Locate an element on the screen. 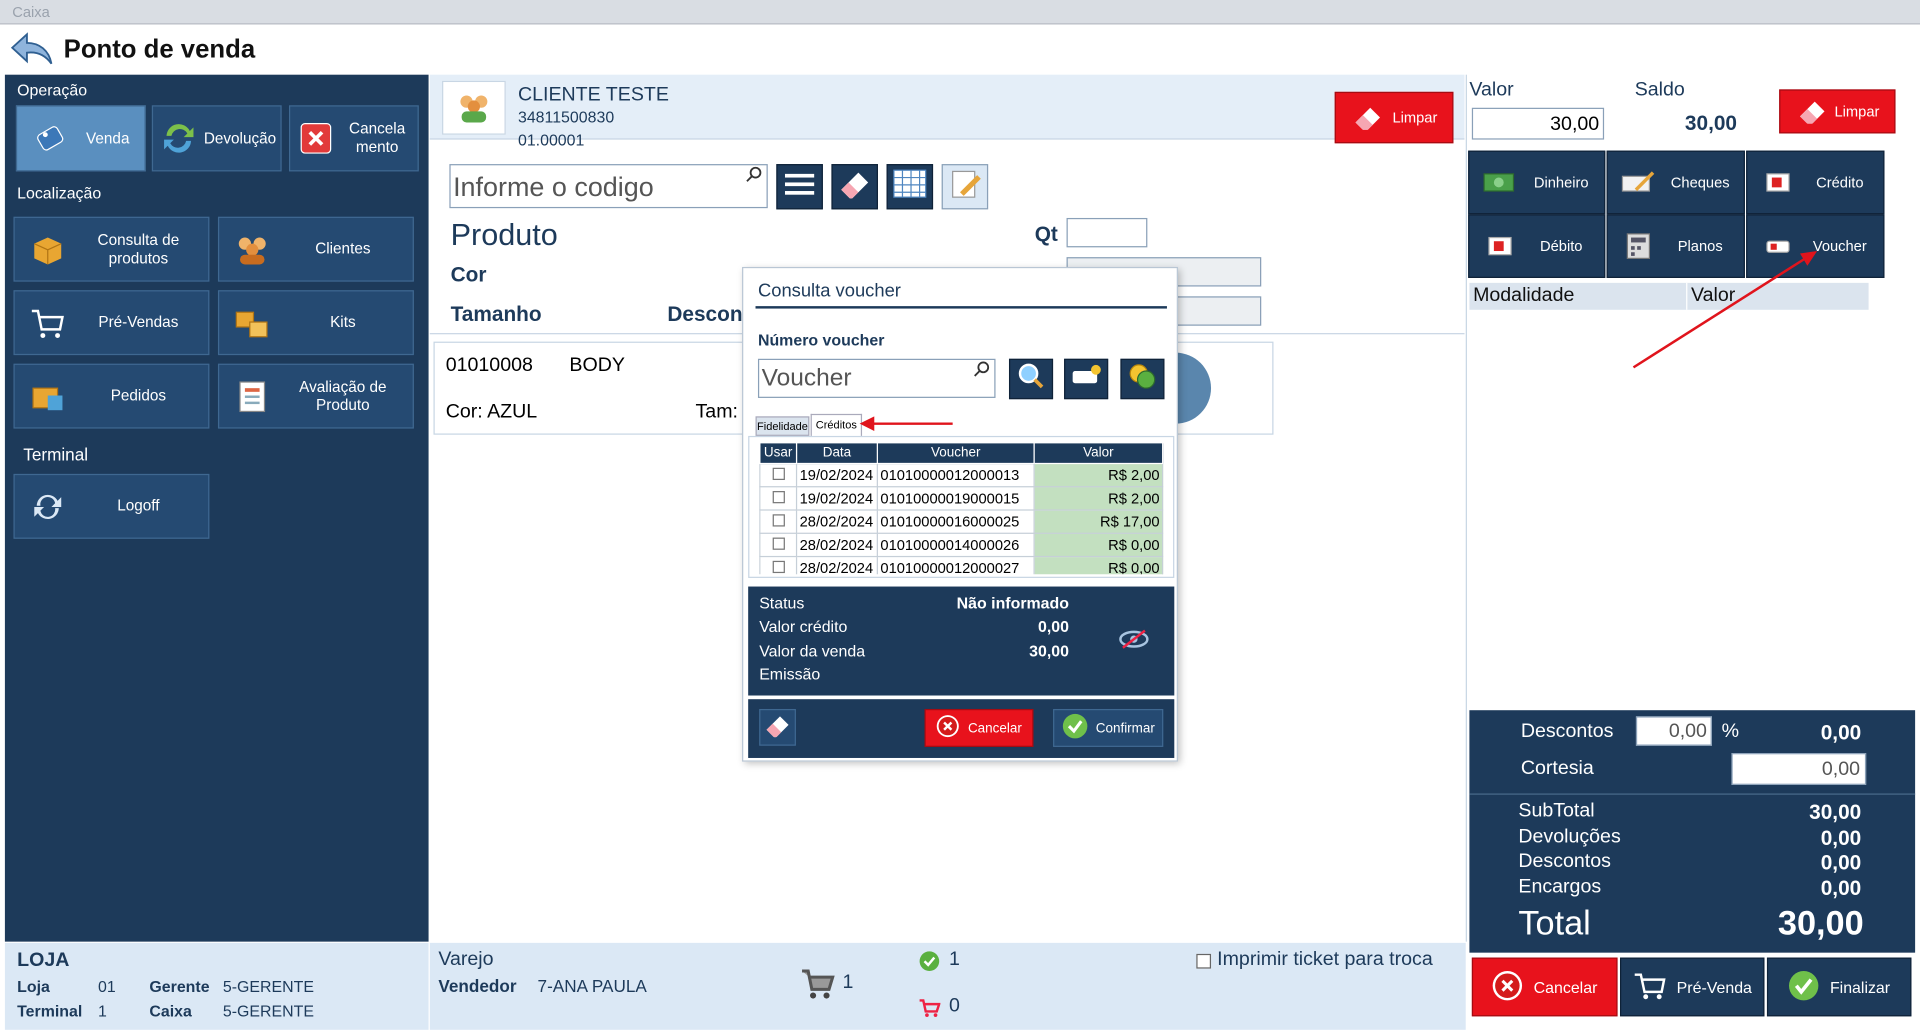 This screenshot has width=1920, height=1030. money-icon is located at coordinates (1500, 183).